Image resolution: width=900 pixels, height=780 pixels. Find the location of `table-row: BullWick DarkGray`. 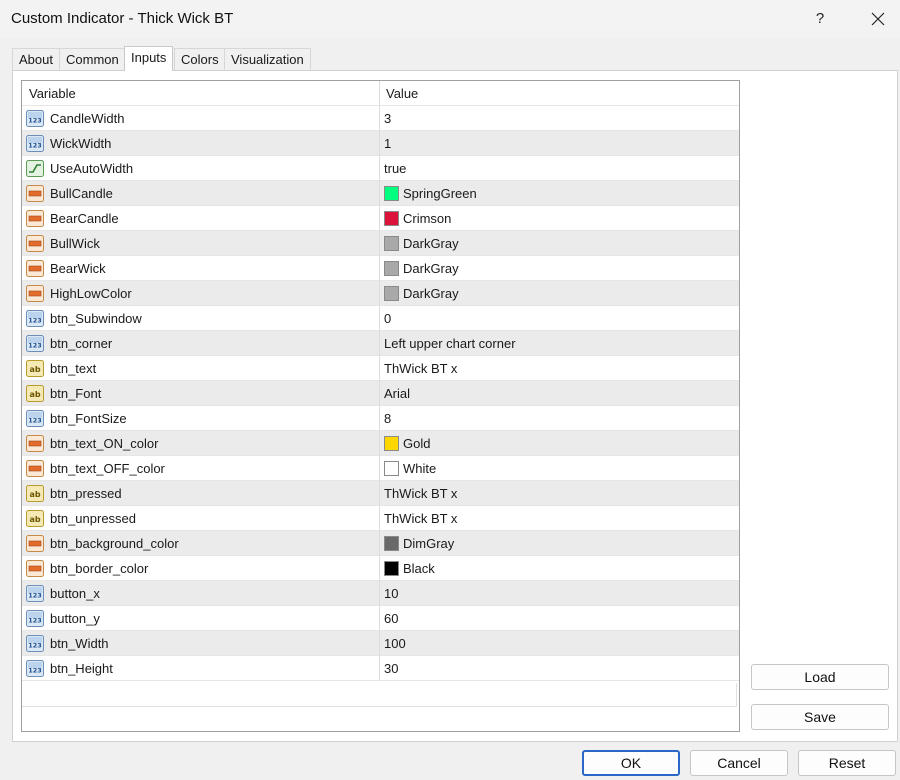

table-row: BullWick DarkGray is located at coordinates (380, 243).